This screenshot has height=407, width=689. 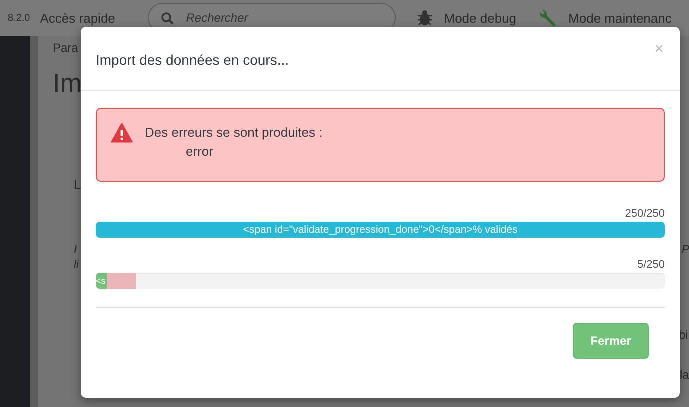 What do you see at coordinates (380, 230) in the screenshot?
I see `progress-fill: <span id="validate_progression_done">0</span>% validés` at bounding box center [380, 230].